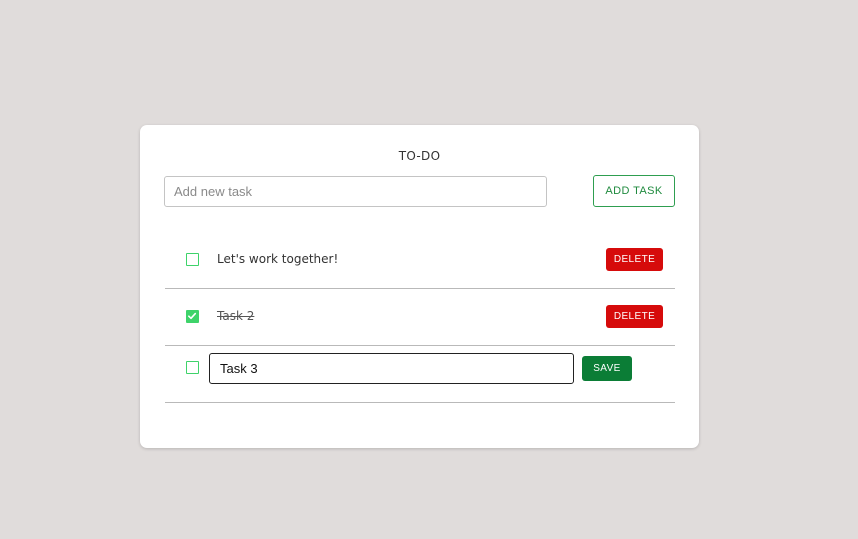  I want to click on check-icon, so click(192, 316).